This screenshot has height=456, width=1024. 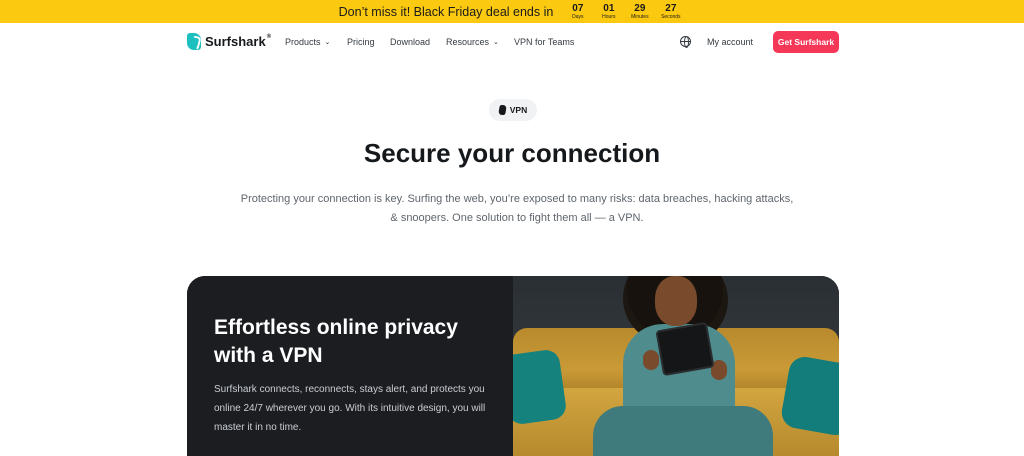 What do you see at coordinates (609, 16) in the screenshot?
I see `timer-unit: Hours` at bounding box center [609, 16].